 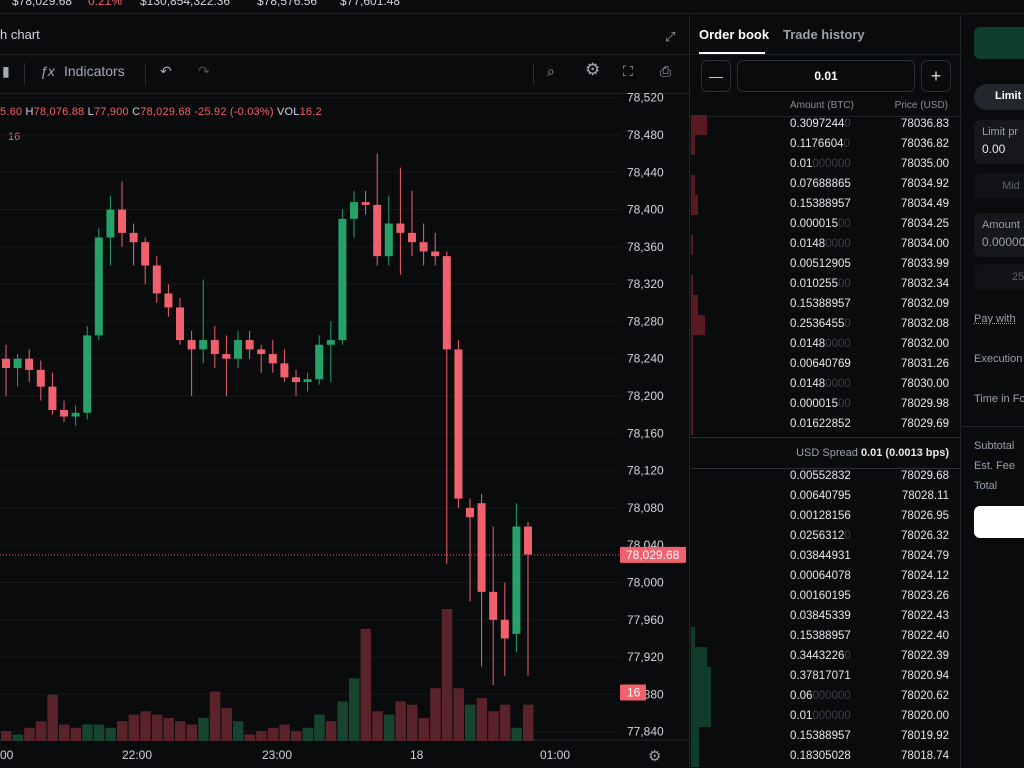 What do you see at coordinates (826, 405) in the screenshot?
I see `order-book-row: 0.00001500 78029.98` at bounding box center [826, 405].